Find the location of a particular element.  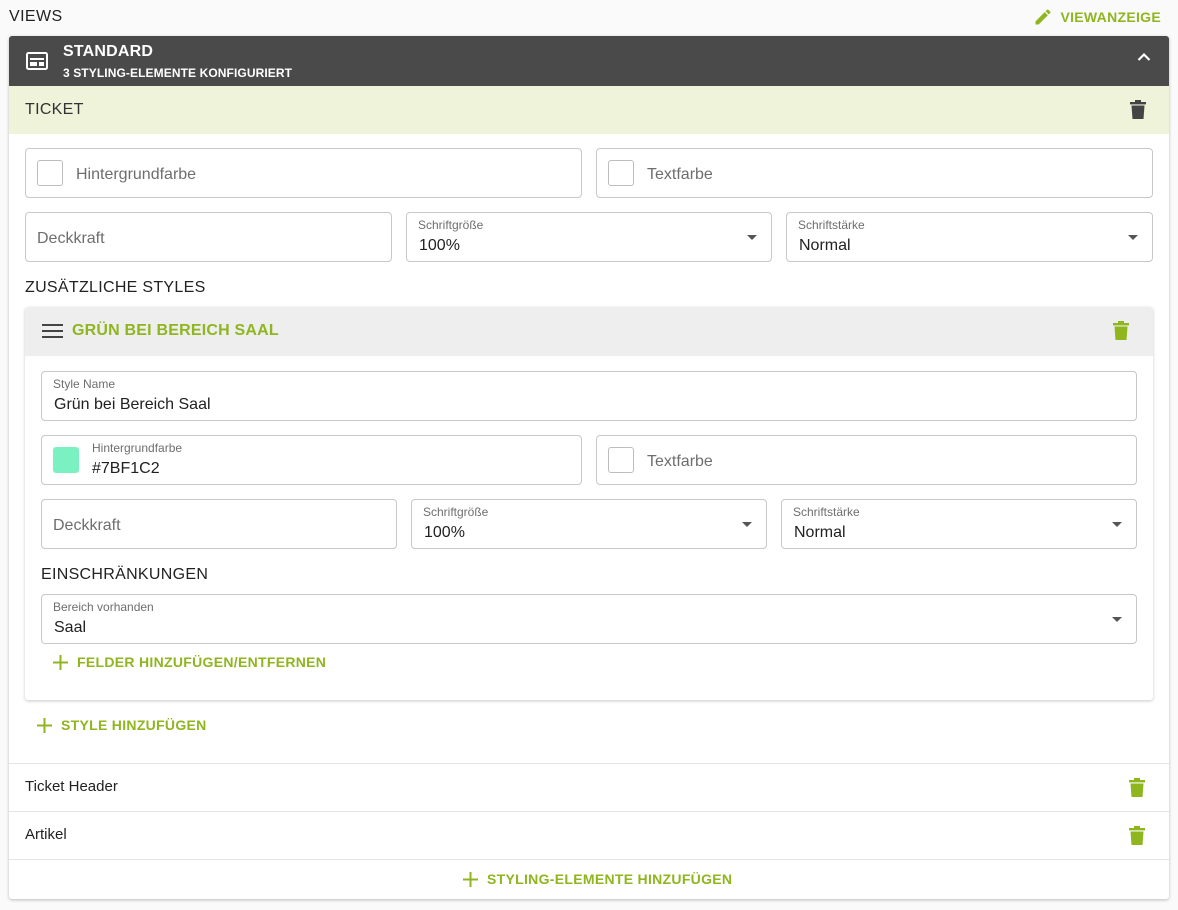

ticket-schriftstaerke-value: Normal is located at coordinates (825, 245).